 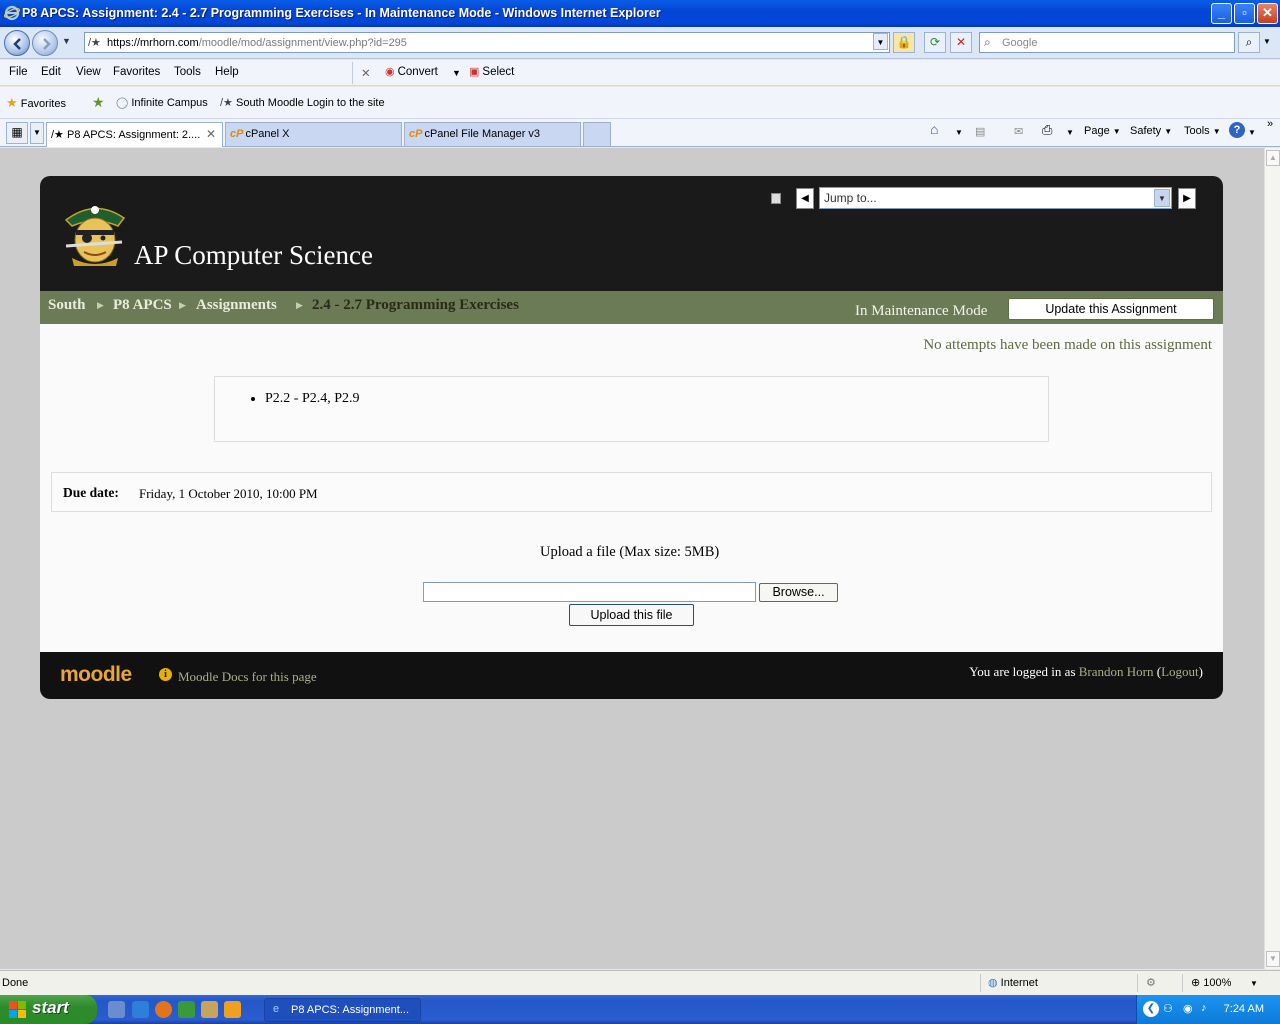 I want to click on favorite-link-infinite-campus: ◯ Infinite Campus, so click(x=162, y=102).